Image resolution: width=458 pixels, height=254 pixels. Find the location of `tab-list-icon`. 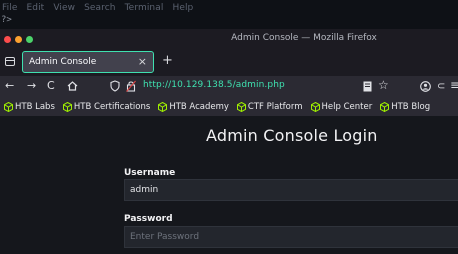

tab-list-icon is located at coordinates (10, 61).